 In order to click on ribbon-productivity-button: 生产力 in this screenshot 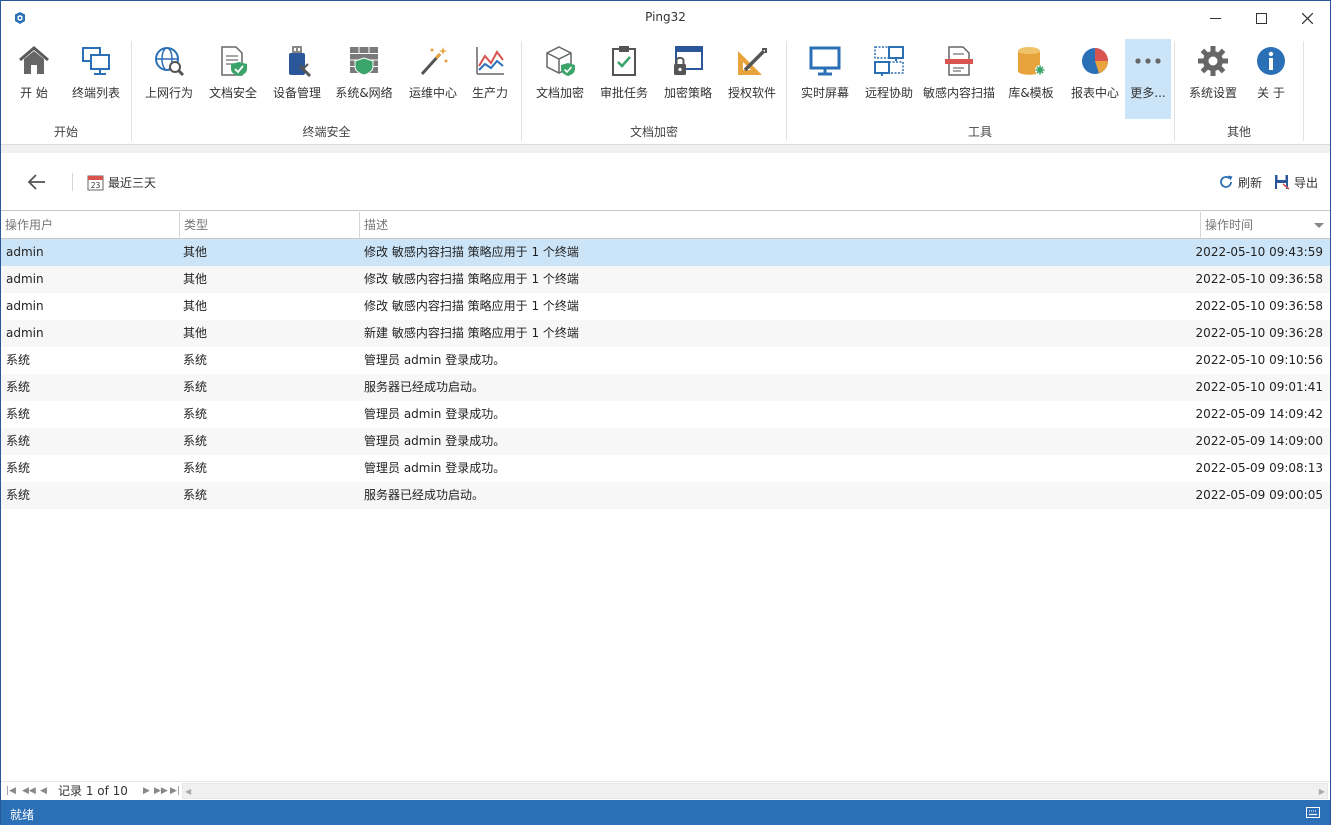, I will do `click(490, 79)`.